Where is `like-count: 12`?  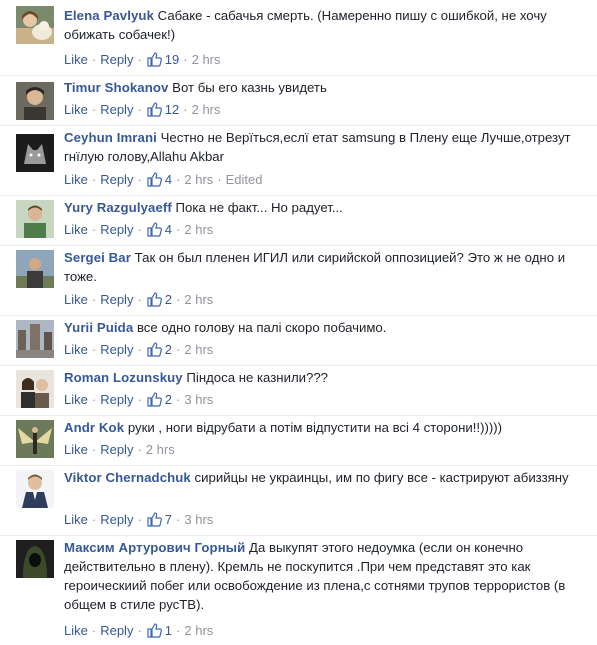
like-count: 12 is located at coordinates (162, 109).